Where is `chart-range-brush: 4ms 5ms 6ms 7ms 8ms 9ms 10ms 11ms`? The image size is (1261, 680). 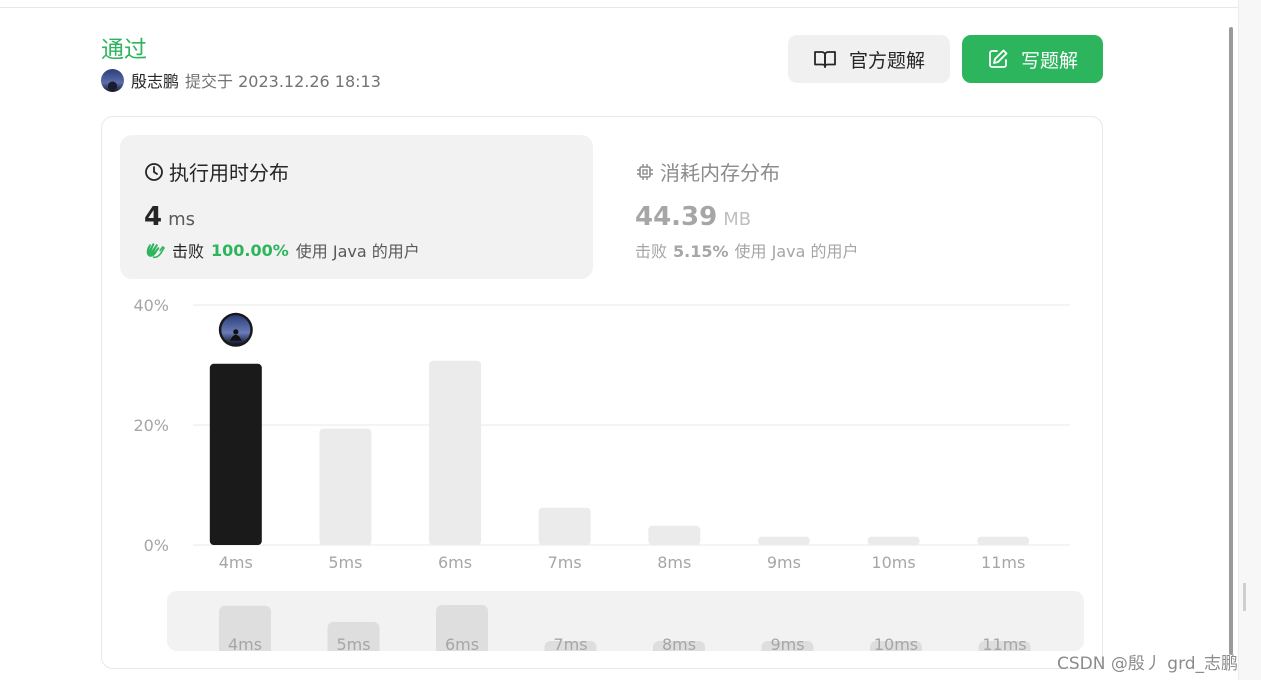
chart-range-brush: 4ms 5ms 6ms 7ms 8ms 9ms 10ms 11ms is located at coordinates (625, 621).